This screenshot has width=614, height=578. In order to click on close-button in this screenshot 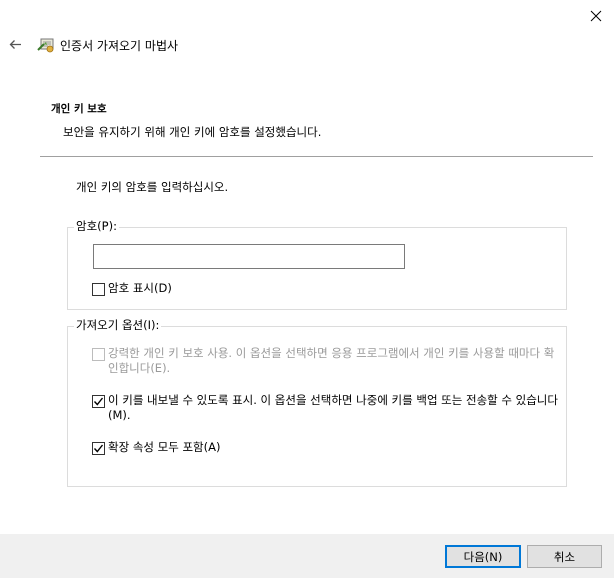, I will do `click(596, 16)`.